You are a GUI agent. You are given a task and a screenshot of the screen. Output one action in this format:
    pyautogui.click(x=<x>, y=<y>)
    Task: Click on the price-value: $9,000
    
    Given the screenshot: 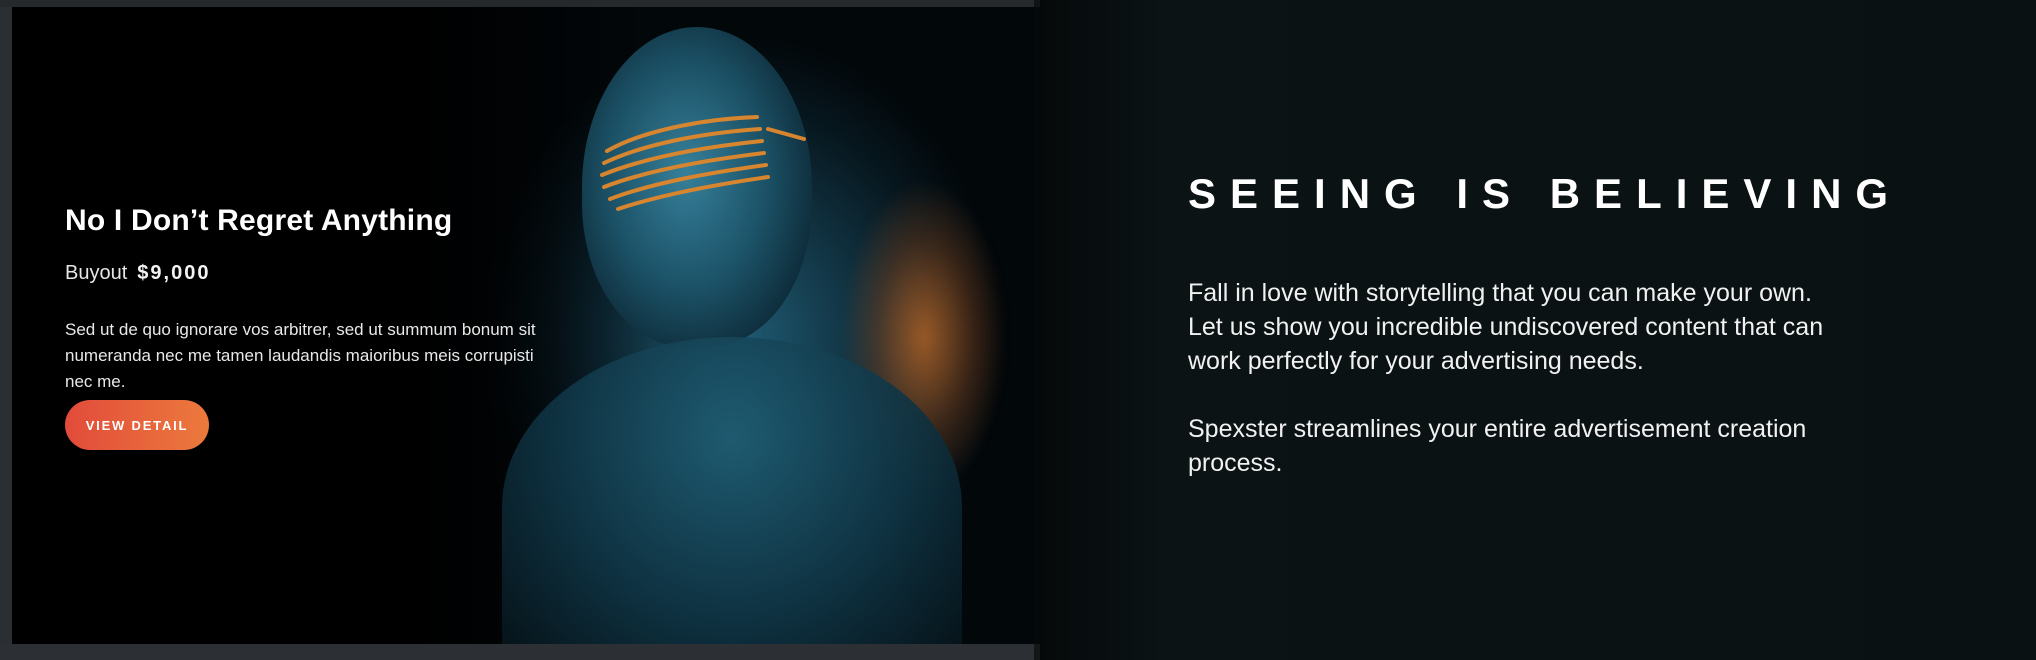 What is the action you would take?
    pyautogui.click(x=174, y=273)
    